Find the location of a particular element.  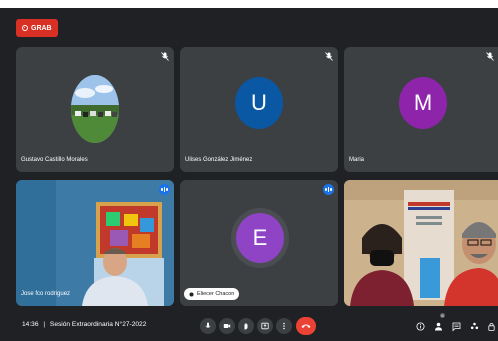

hangup-icon is located at coordinates (306, 326).